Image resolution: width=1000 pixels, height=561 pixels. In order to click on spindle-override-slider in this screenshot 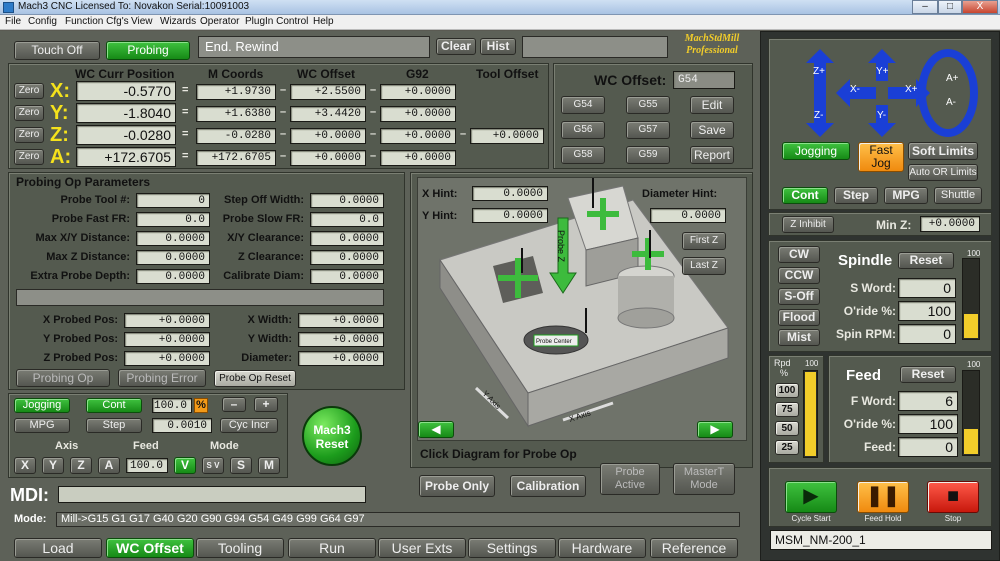, I will do `click(971, 299)`.